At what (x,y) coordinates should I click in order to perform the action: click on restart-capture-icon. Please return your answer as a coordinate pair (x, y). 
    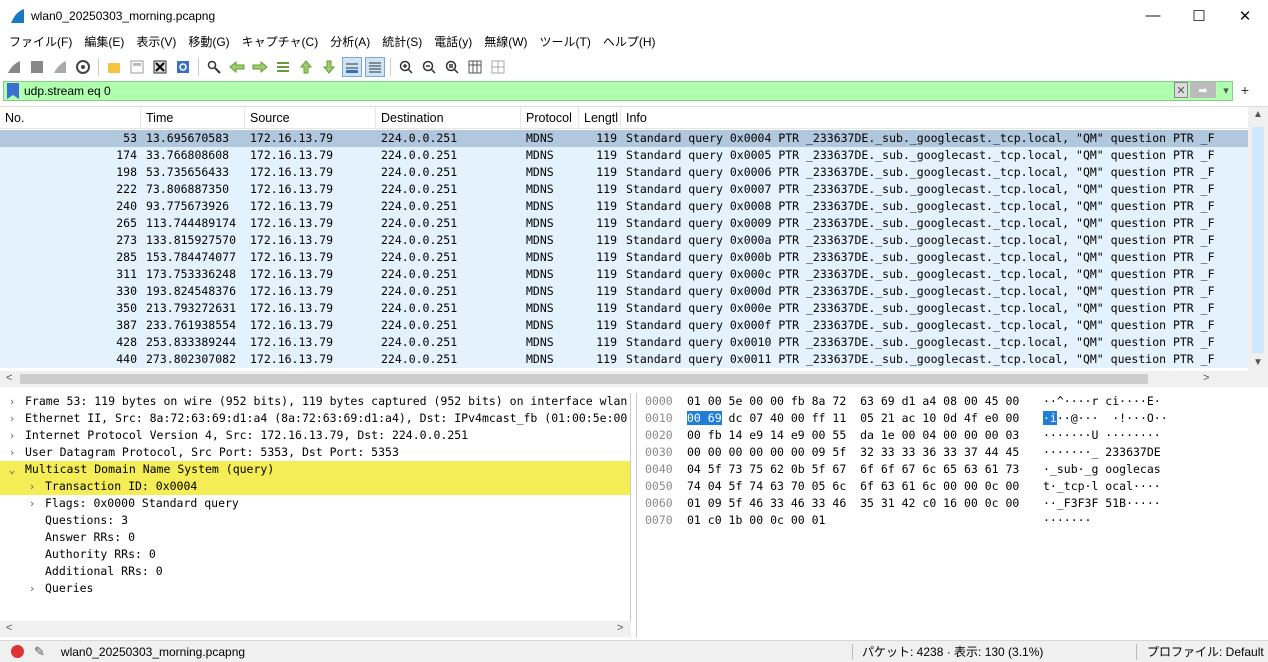
    Looking at the image, I should click on (60, 67).